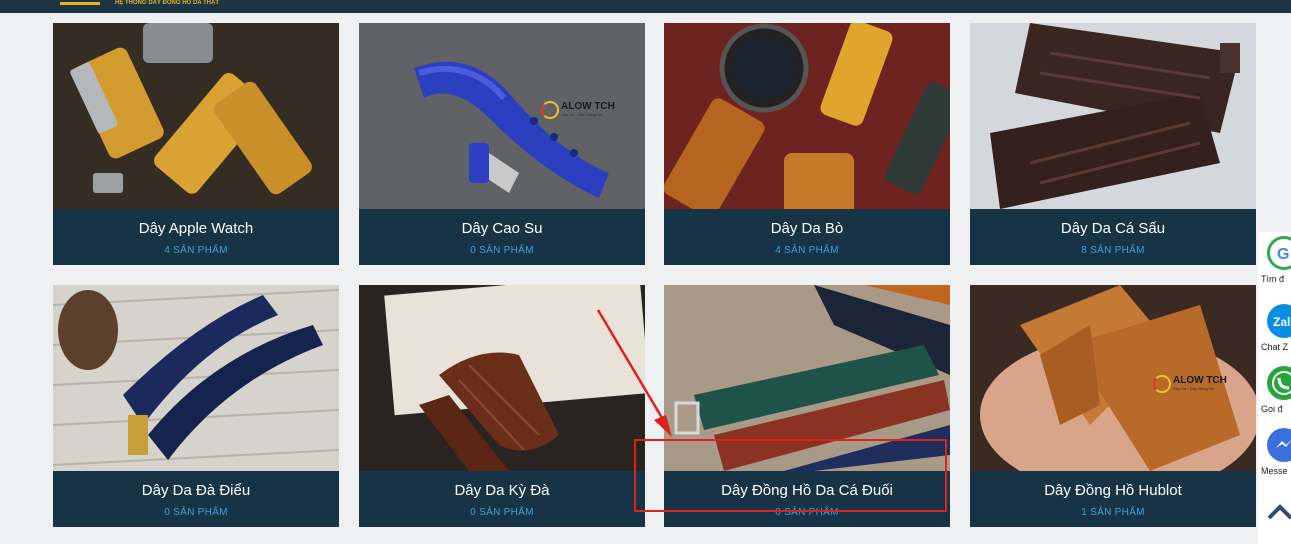 The image size is (1291, 544). What do you see at coordinates (1273, 279) in the screenshot?
I see `contact-label: Tìm đ` at bounding box center [1273, 279].